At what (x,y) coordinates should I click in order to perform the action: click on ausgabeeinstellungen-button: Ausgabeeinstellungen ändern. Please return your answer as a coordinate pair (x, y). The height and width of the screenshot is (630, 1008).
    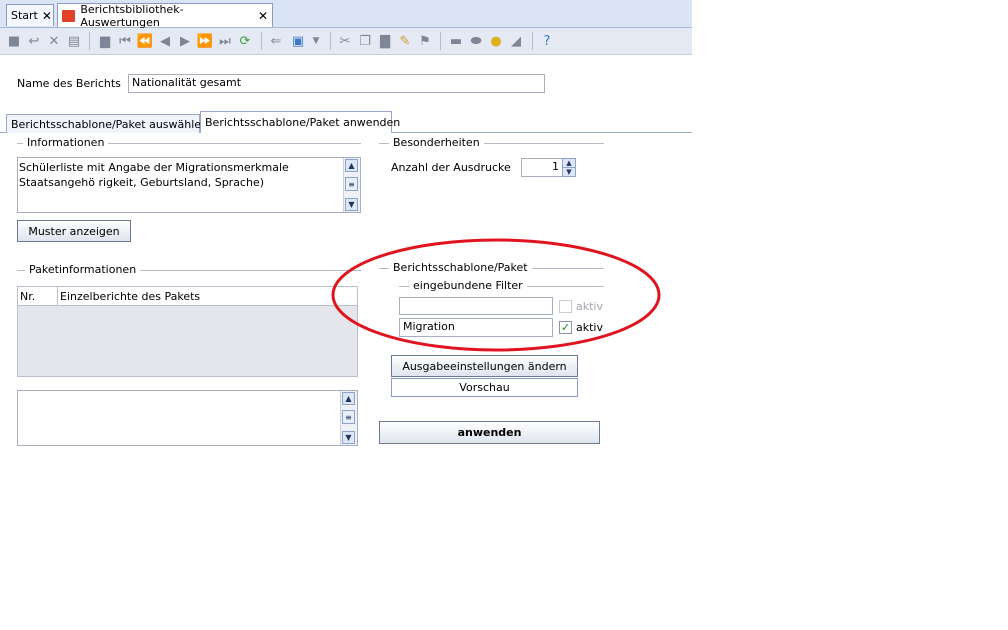
    Looking at the image, I should click on (484, 366).